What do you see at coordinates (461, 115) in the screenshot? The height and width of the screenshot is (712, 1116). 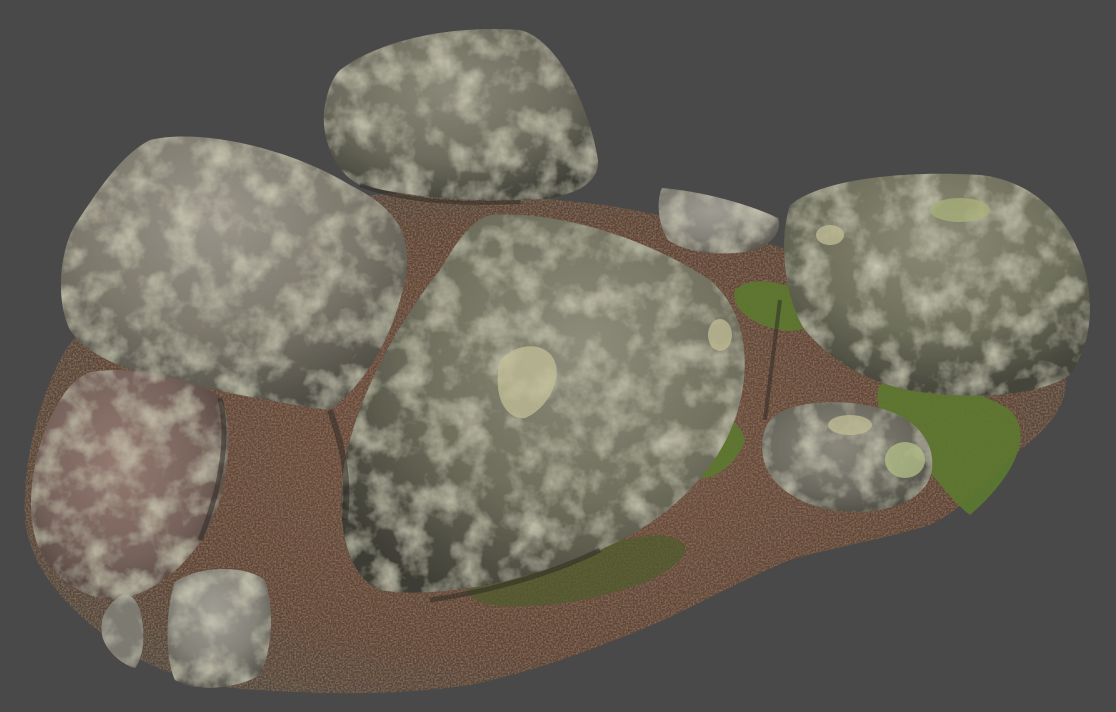 I see `rock-top-center` at bounding box center [461, 115].